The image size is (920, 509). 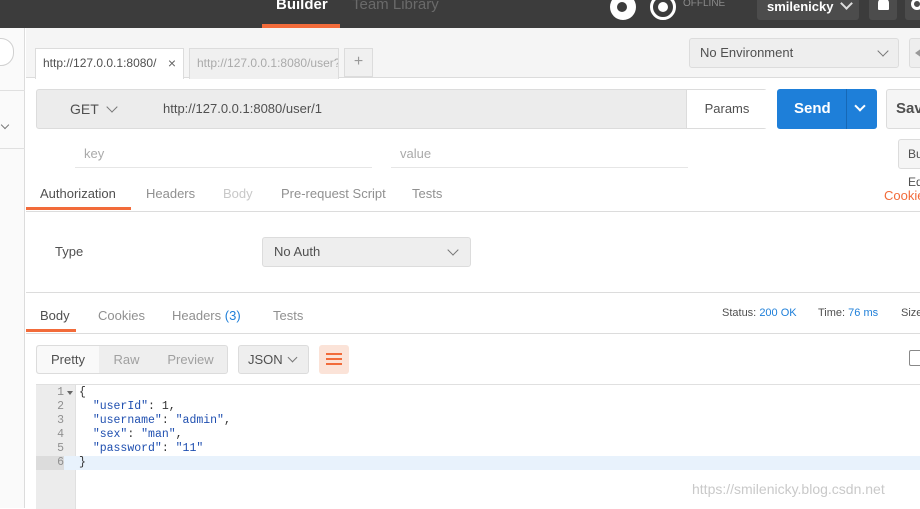 I want to click on code-text: "password": "11", so click(x=141, y=449).